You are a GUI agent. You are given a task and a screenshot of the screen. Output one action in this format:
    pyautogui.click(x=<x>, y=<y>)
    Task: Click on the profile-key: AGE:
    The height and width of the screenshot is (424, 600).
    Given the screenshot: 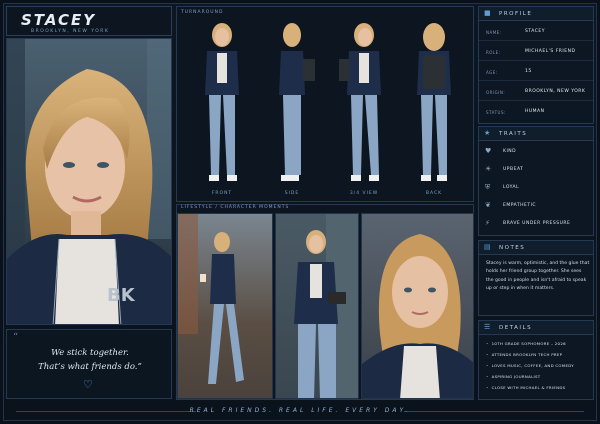 What is the action you would take?
    pyautogui.click(x=492, y=72)
    